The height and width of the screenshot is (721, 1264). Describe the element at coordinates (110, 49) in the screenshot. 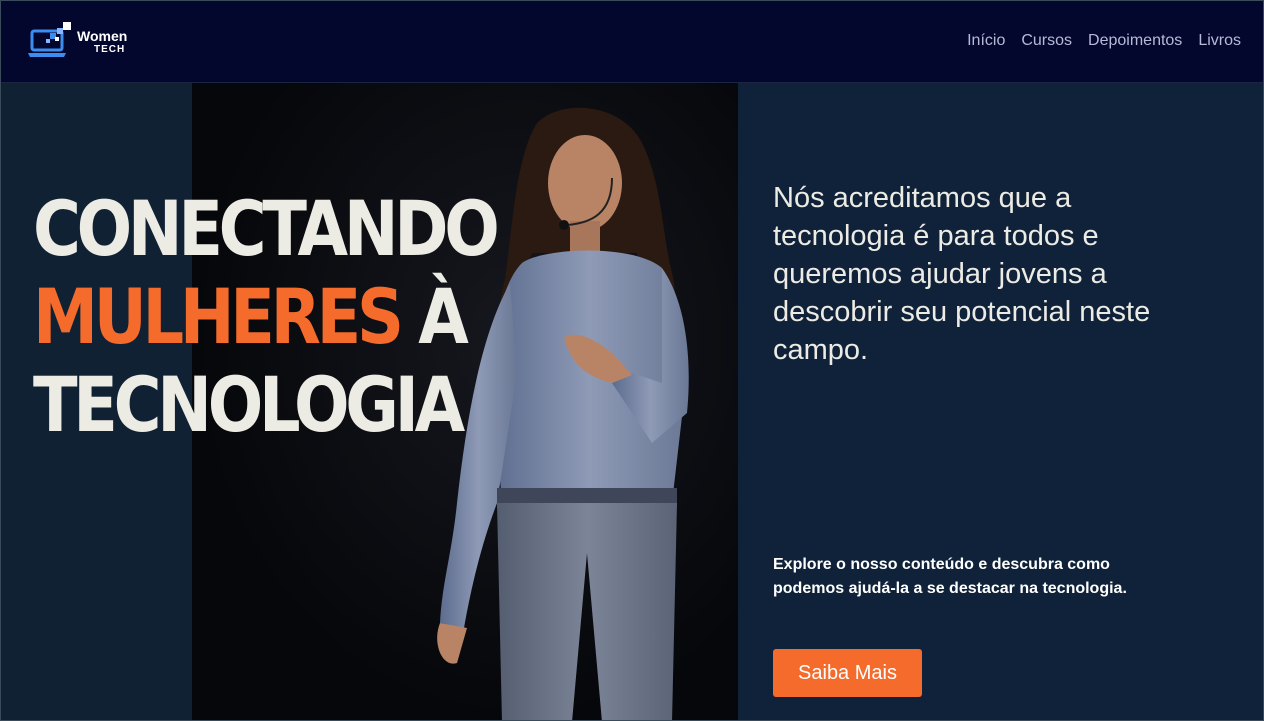

I see `brand-sub: TECH` at that location.